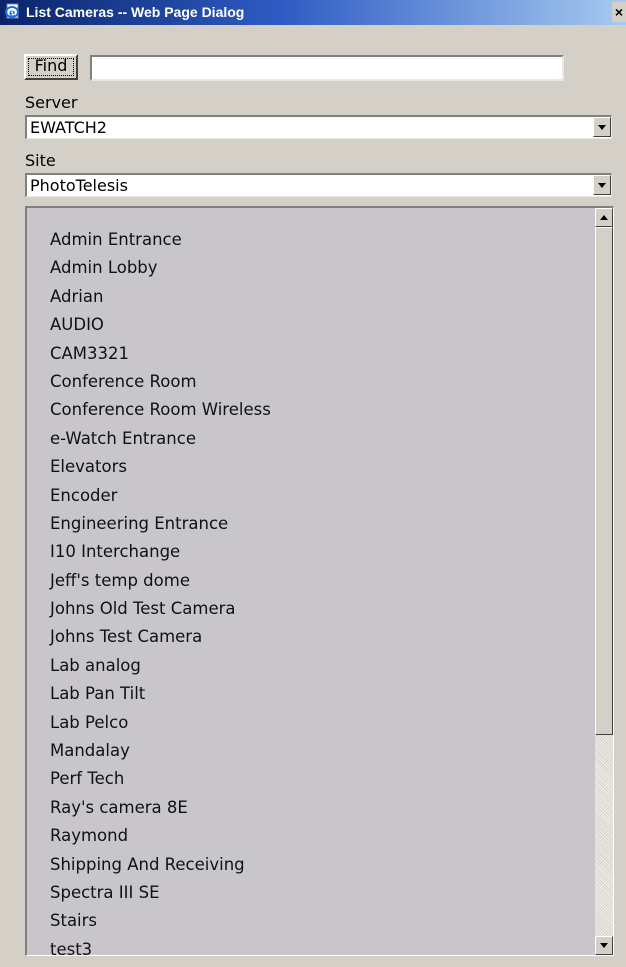 The width and height of the screenshot is (626, 967). I want to click on scroll-thumb, so click(604, 481).